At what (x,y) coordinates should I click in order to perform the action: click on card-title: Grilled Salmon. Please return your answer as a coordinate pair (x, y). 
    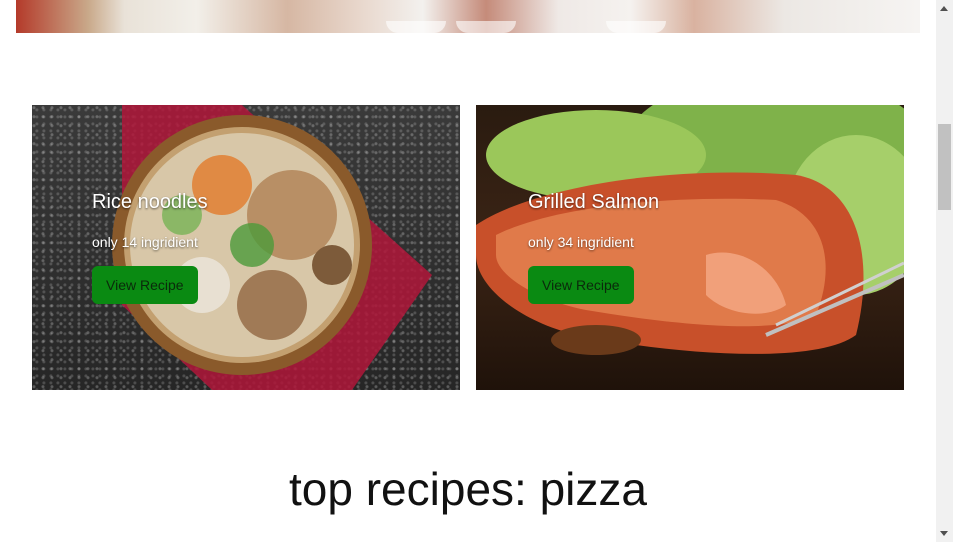
    Looking at the image, I should click on (594, 202).